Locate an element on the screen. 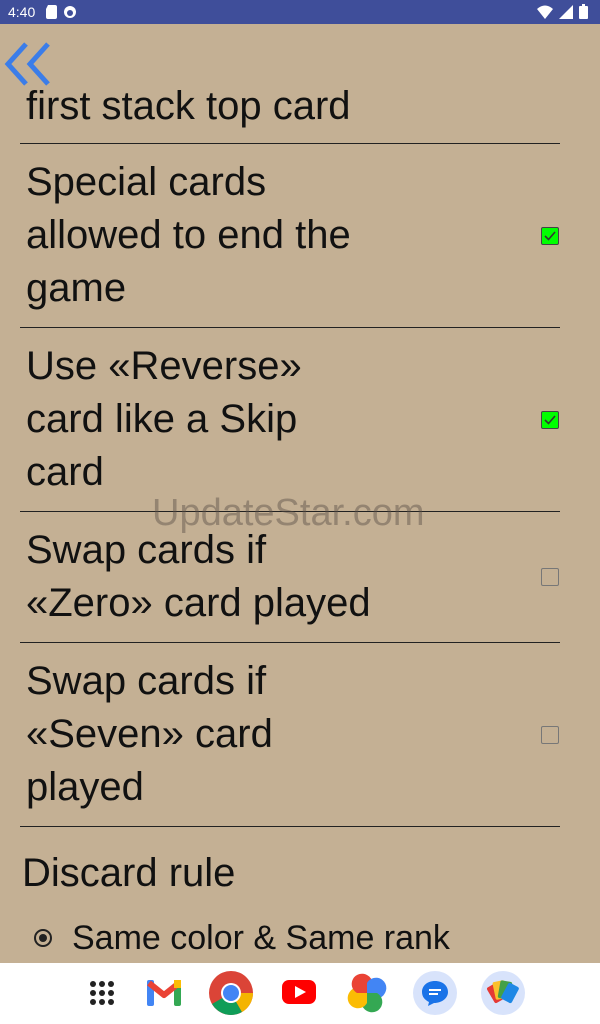 The height and width of the screenshot is (1024, 600). gmail-app-button is located at coordinates (164, 993).